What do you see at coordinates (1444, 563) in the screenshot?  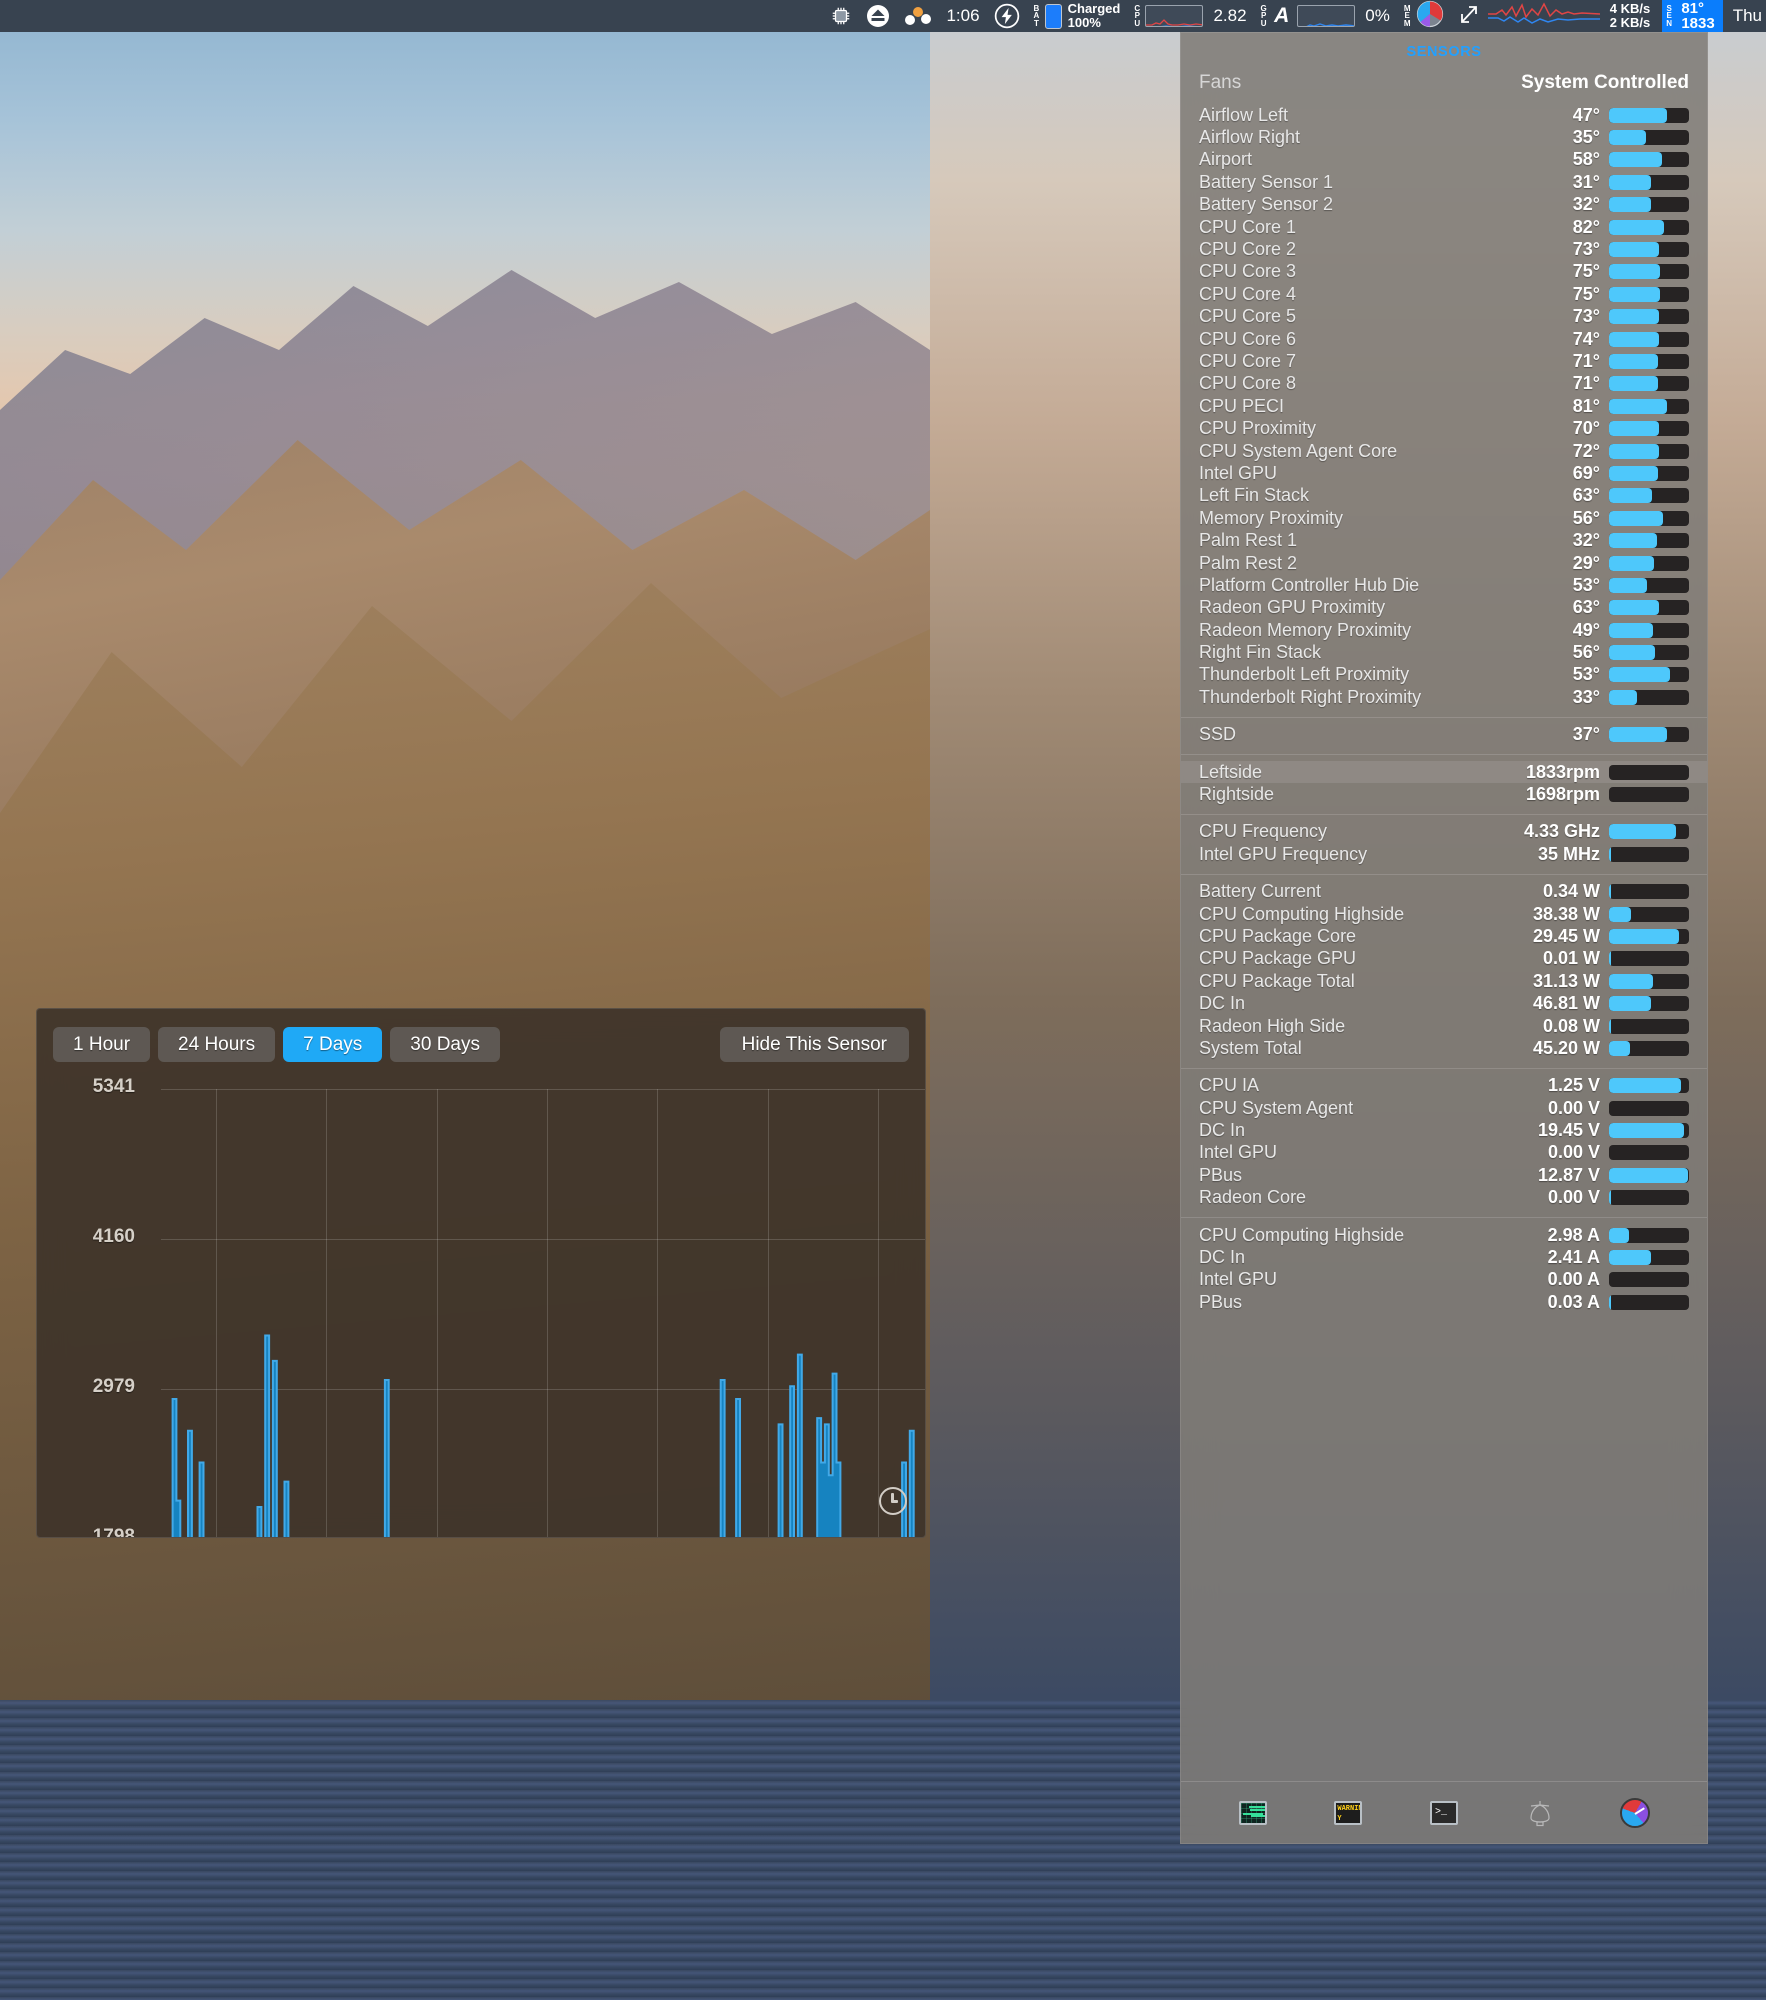 I see `sensor-row: Palm Rest 2 29°` at bounding box center [1444, 563].